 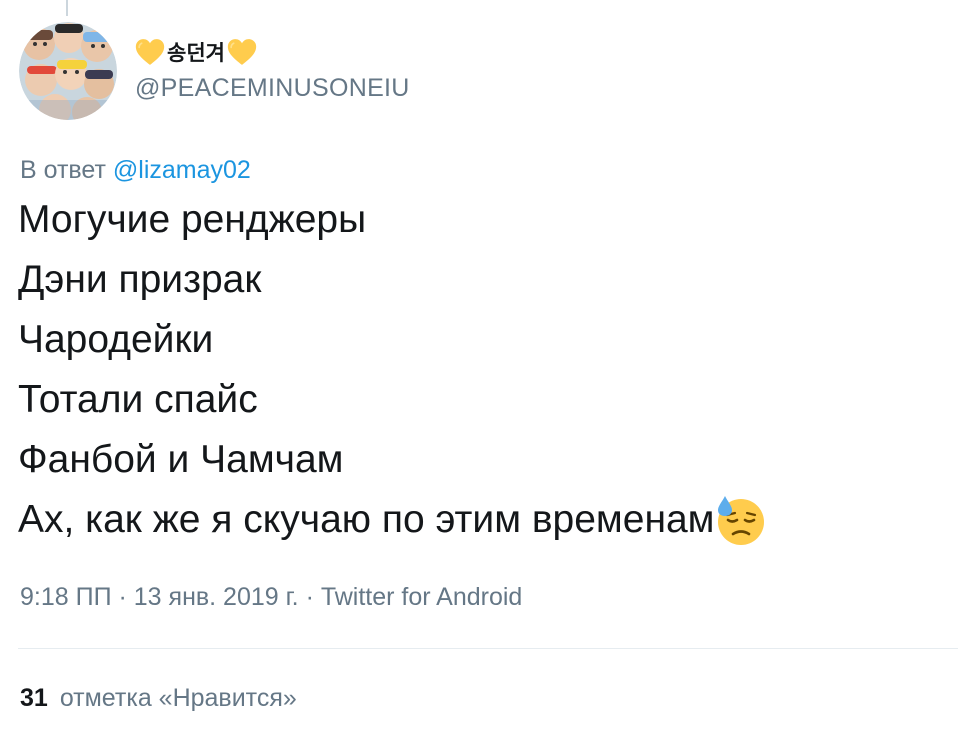 What do you see at coordinates (272, 88) in the screenshot?
I see `author-handle: @PEACEMINUSONEIU` at bounding box center [272, 88].